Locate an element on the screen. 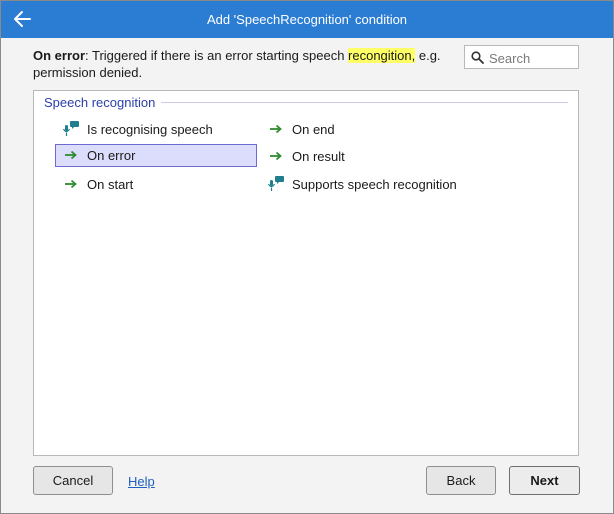  search-box is located at coordinates (521, 57).